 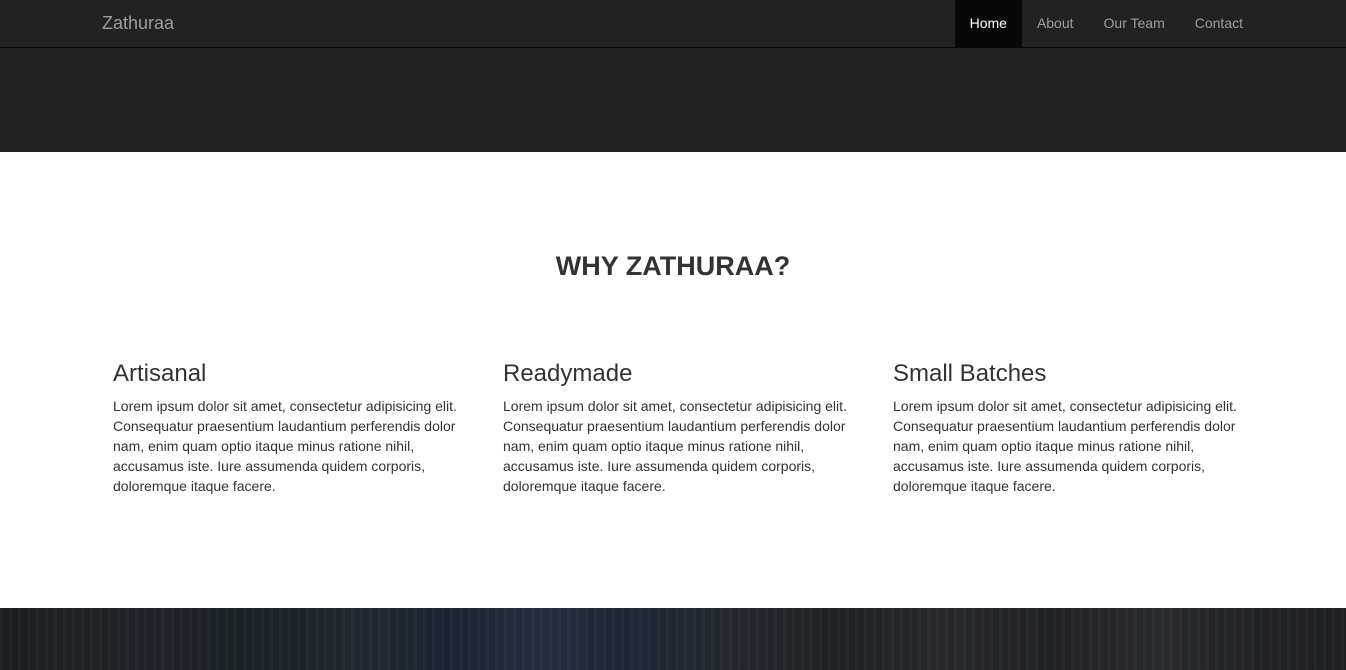 What do you see at coordinates (673, 639) in the screenshot?
I see `background-image-band` at bounding box center [673, 639].